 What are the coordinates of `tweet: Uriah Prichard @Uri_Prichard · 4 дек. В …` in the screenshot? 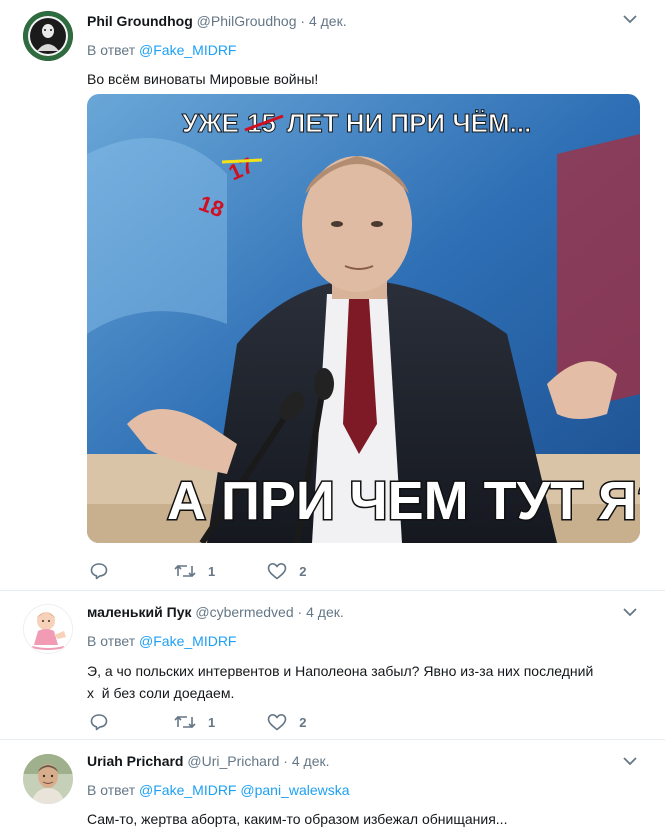 It's located at (332, 785).